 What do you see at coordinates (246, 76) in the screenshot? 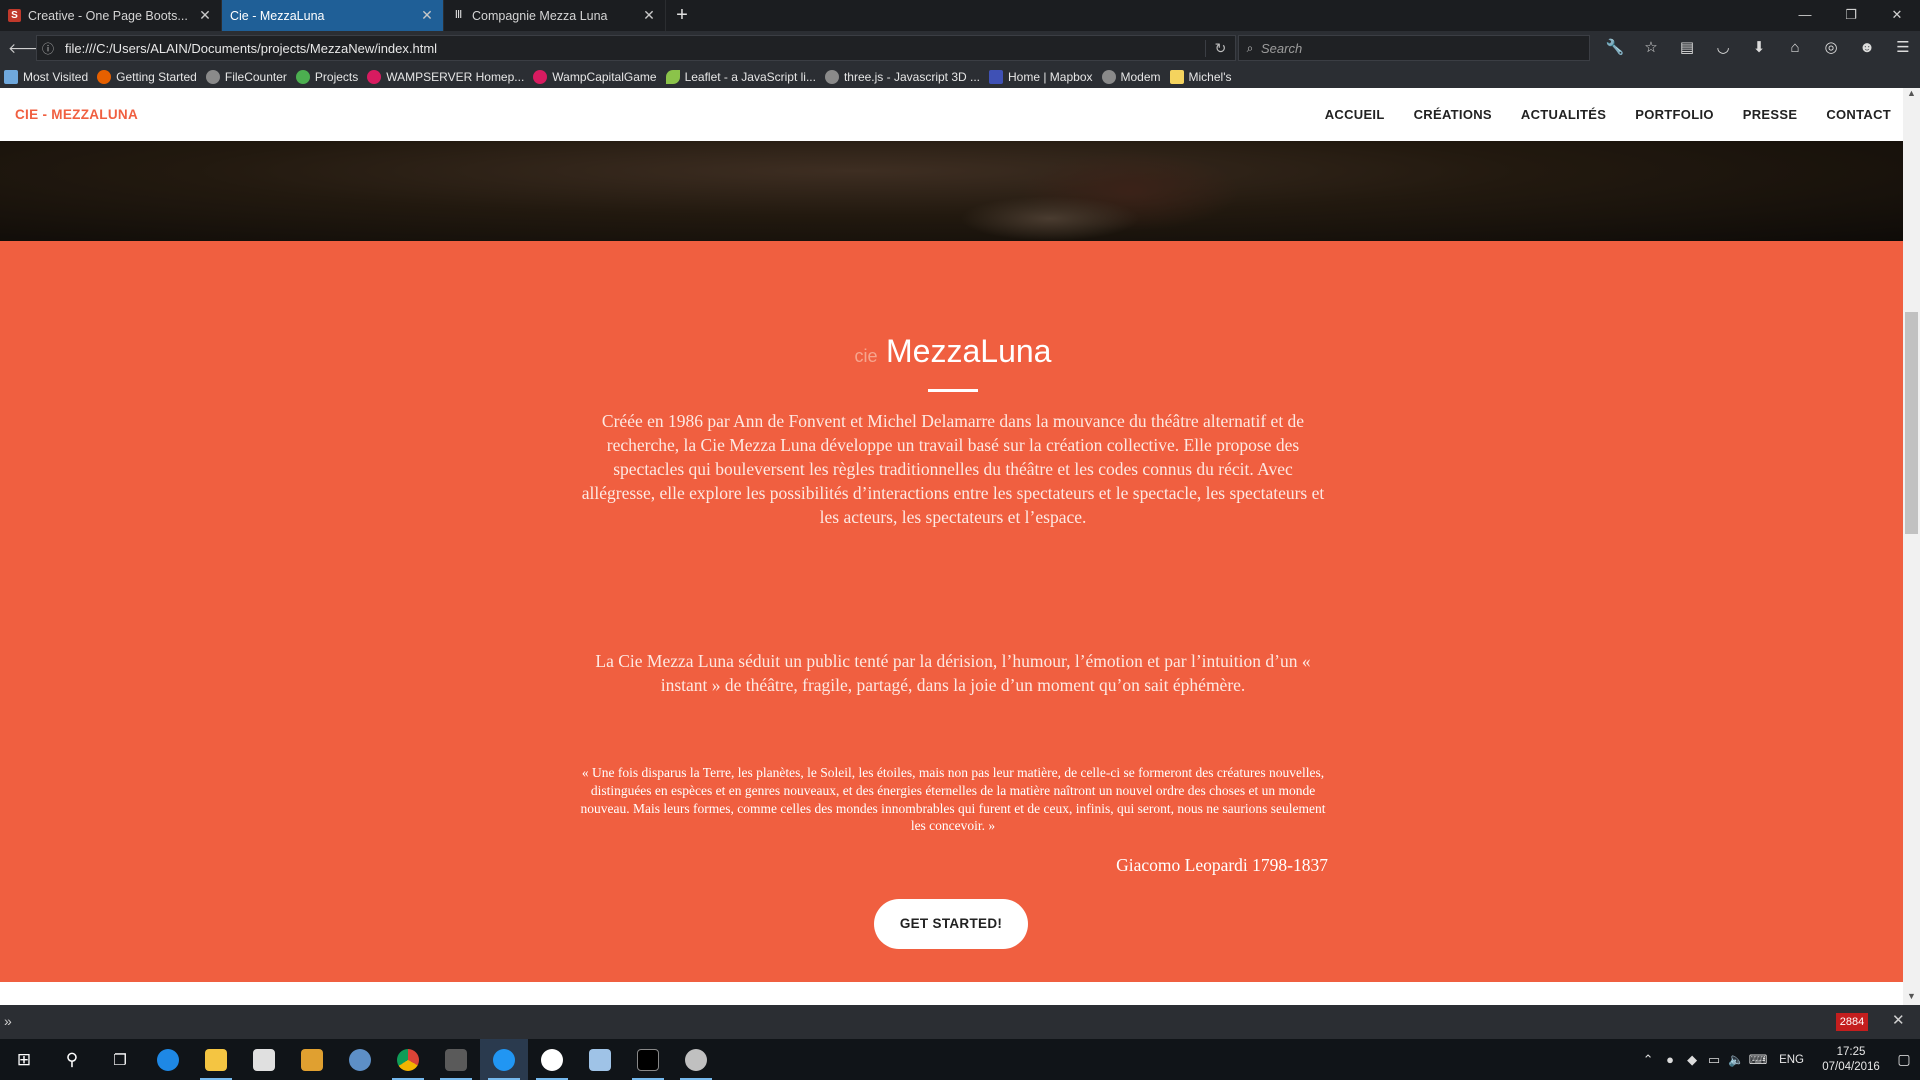
I see `bookmark-filecounter: FileCounter` at bounding box center [246, 76].